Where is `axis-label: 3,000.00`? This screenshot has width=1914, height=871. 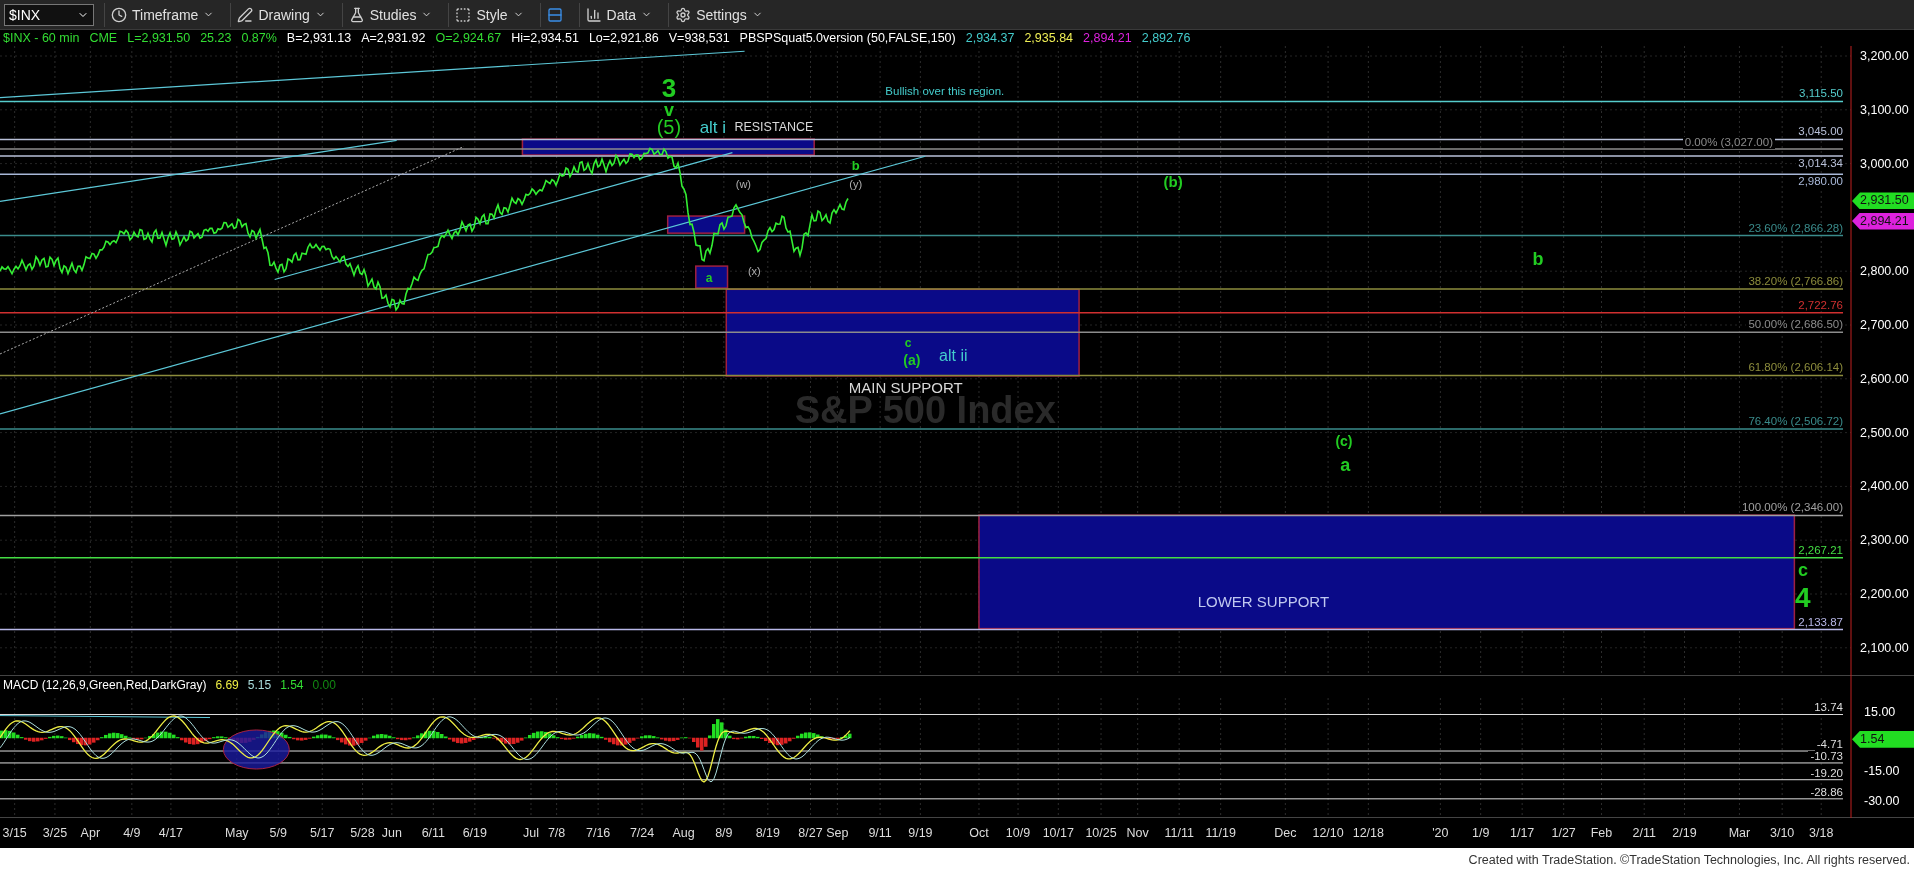 axis-label: 3,000.00 is located at coordinates (1884, 164).